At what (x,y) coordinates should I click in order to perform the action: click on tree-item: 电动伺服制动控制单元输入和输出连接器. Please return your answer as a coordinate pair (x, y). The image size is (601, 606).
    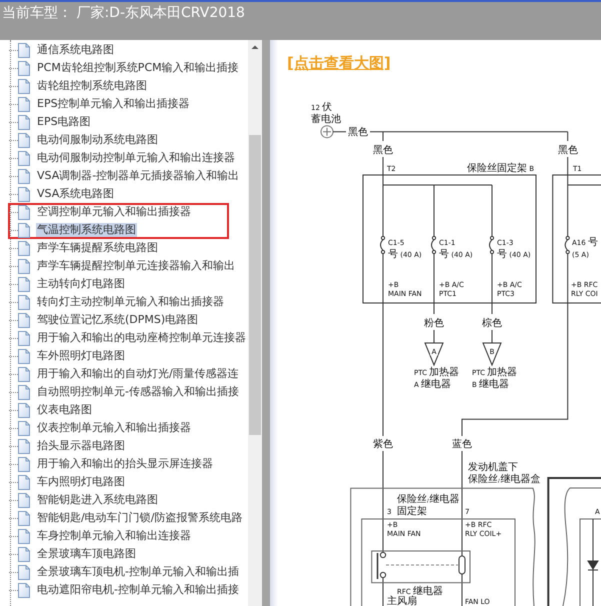
    Looking at the image, I should click on (136, 158).